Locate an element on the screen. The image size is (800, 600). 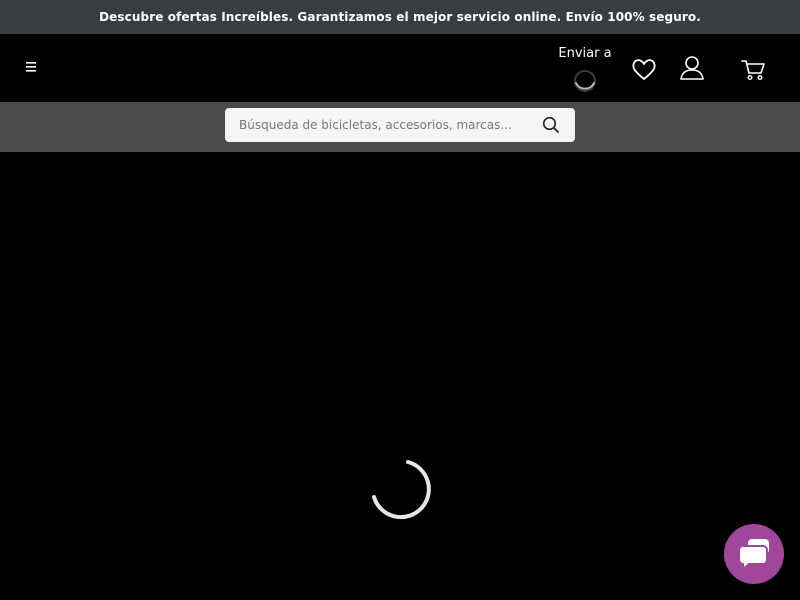
search-box is located at coordinates (400, 125).